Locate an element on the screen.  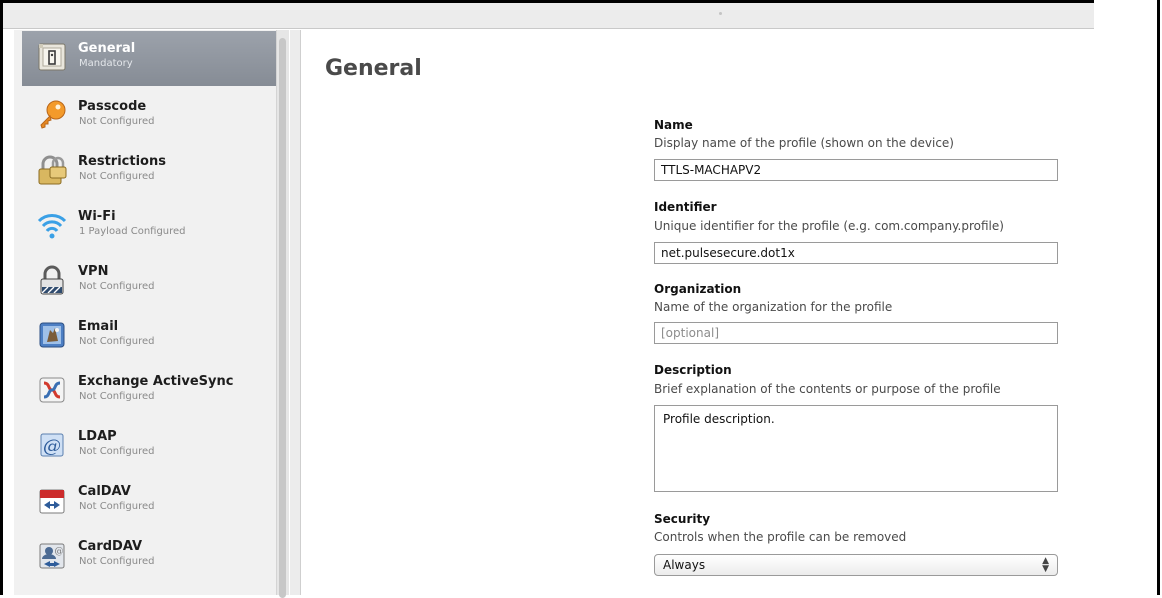
page-title: General is located at coordinates (373, 68).